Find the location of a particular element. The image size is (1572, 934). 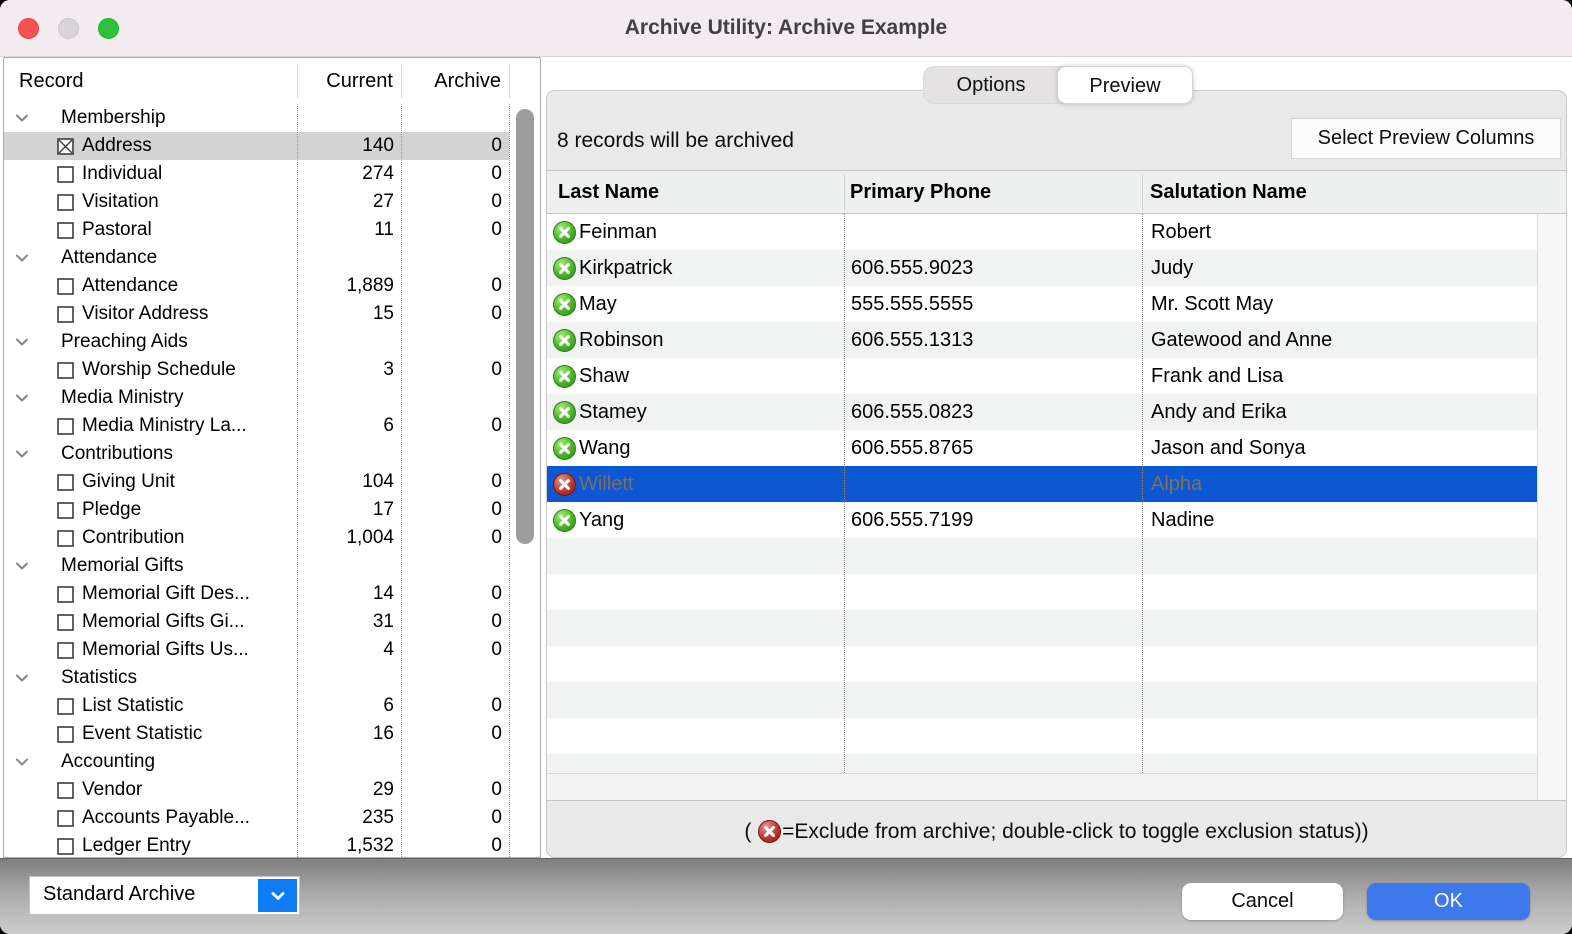

checkbox-checked-icon is located at coordinates (65, 146).